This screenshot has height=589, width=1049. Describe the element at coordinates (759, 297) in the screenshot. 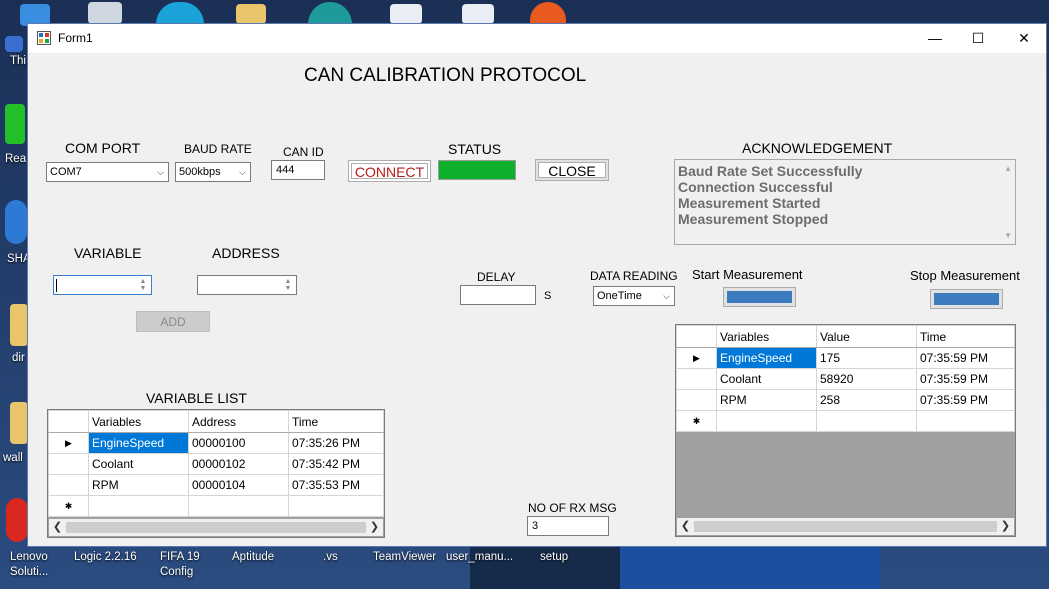

I see `start-measurement-button` at that location.